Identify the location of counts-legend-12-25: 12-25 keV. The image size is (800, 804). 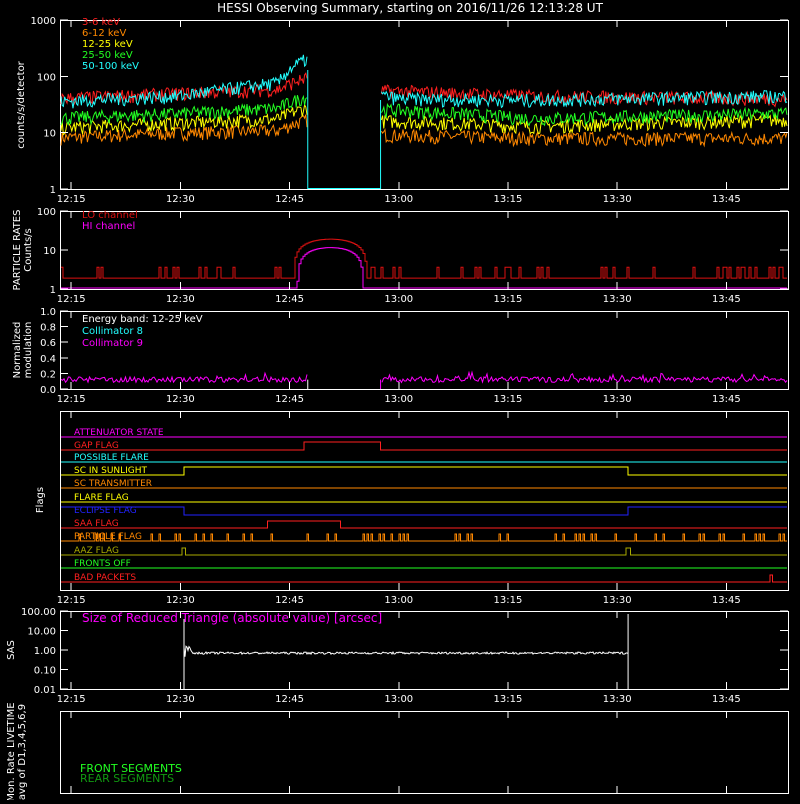
(107, 44).